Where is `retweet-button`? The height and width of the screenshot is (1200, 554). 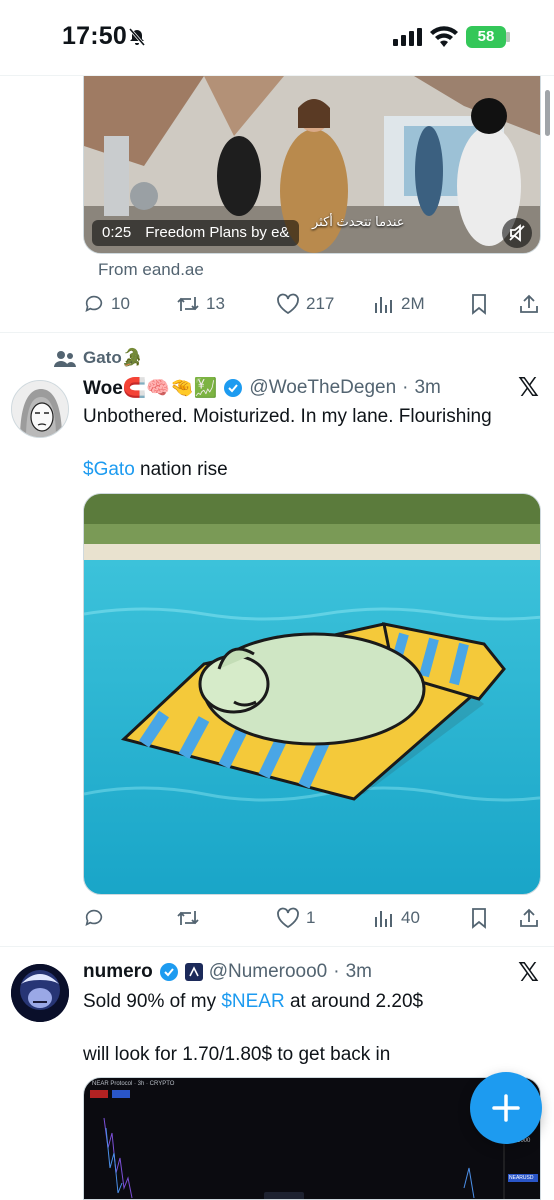
retweet-button is located at coordinates (191, 918).